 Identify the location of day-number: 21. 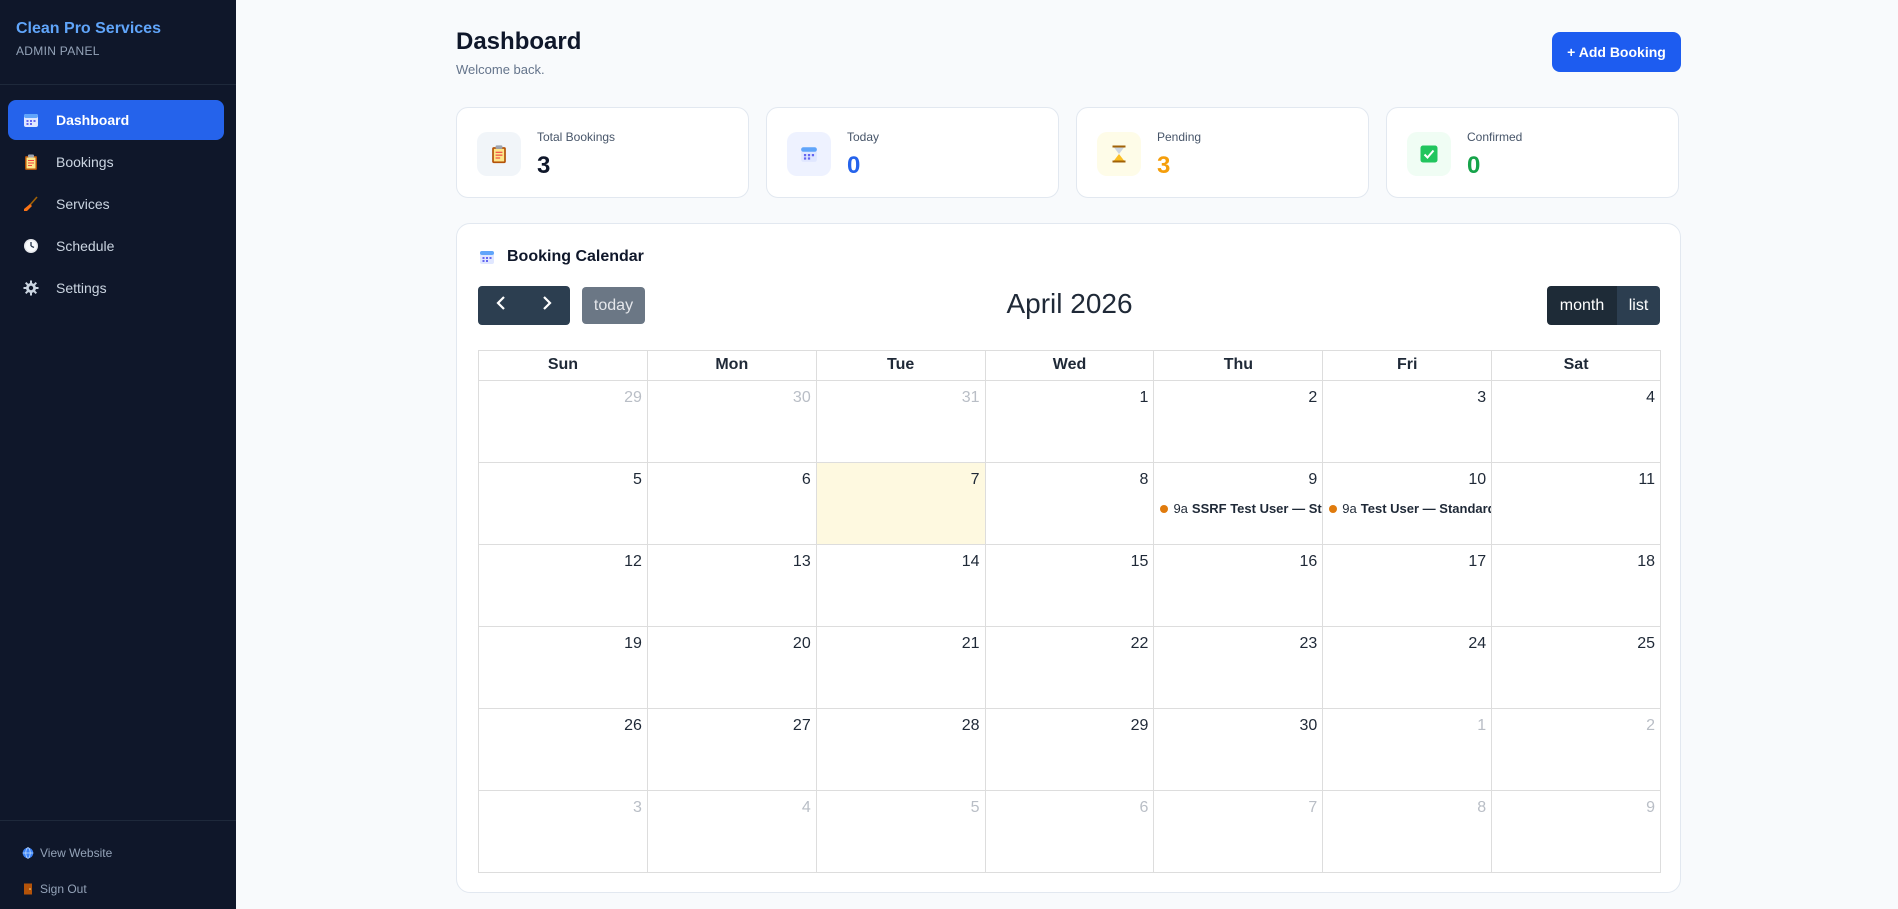
(971, 644).